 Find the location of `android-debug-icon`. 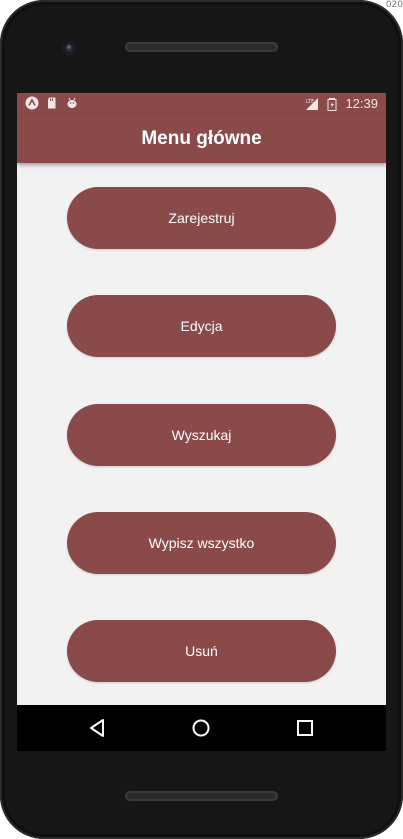

android-debug-icon is located at coordinates (72, 102).